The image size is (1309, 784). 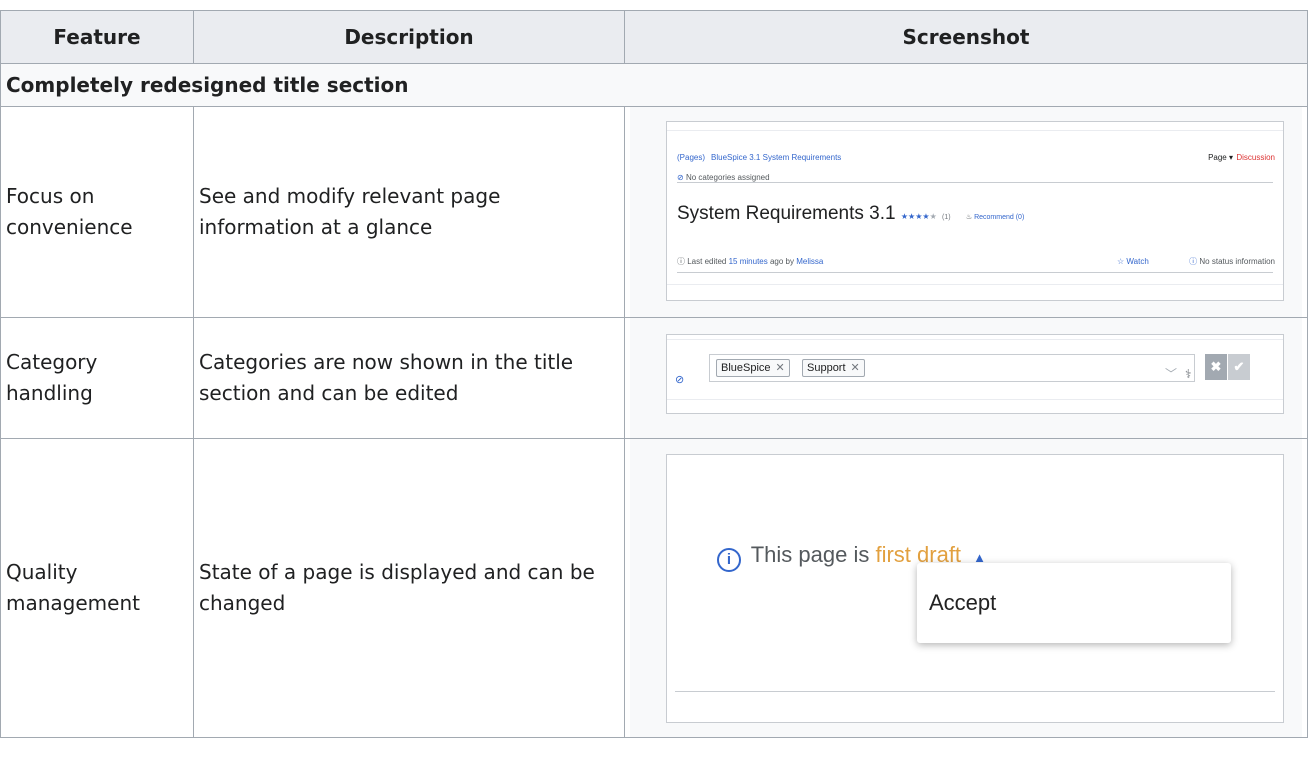 I want to click on state-prefix: This page is, so click(x=810, y=554).